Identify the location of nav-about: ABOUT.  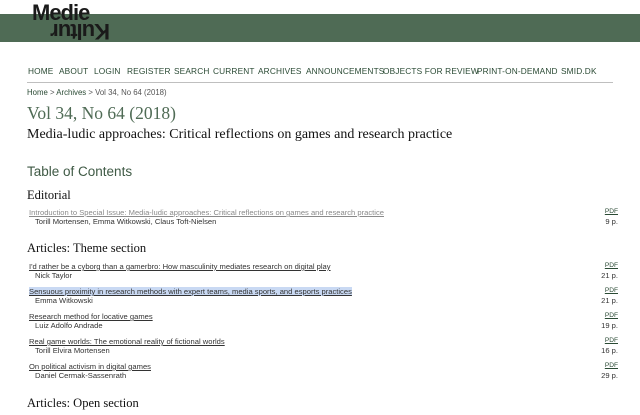
(73, 71).